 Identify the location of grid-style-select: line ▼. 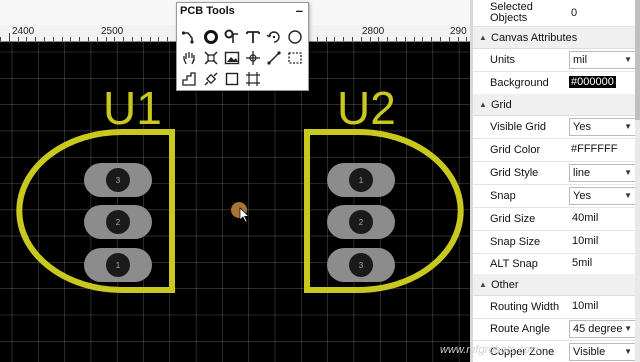
(603, 173).